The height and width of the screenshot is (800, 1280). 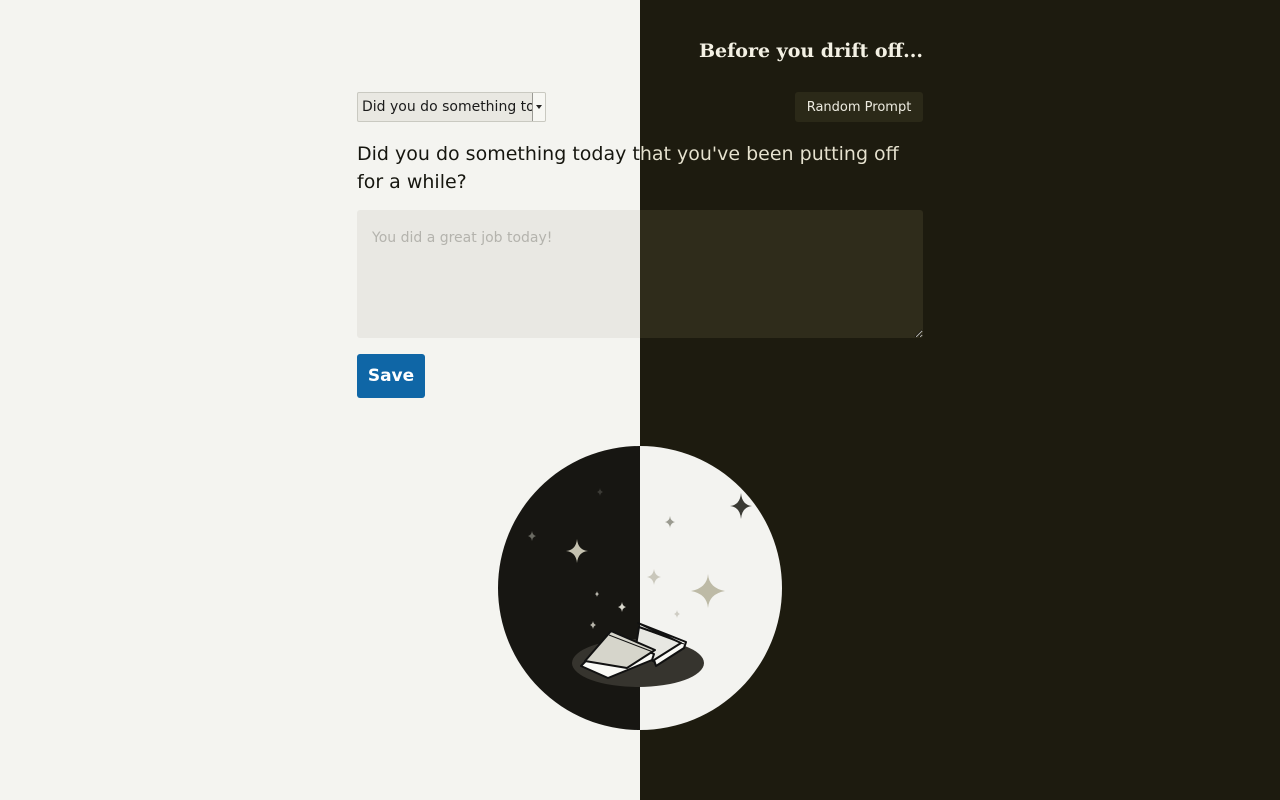 I want to click on journal-entry-textarea, so click(x=640, y=274).